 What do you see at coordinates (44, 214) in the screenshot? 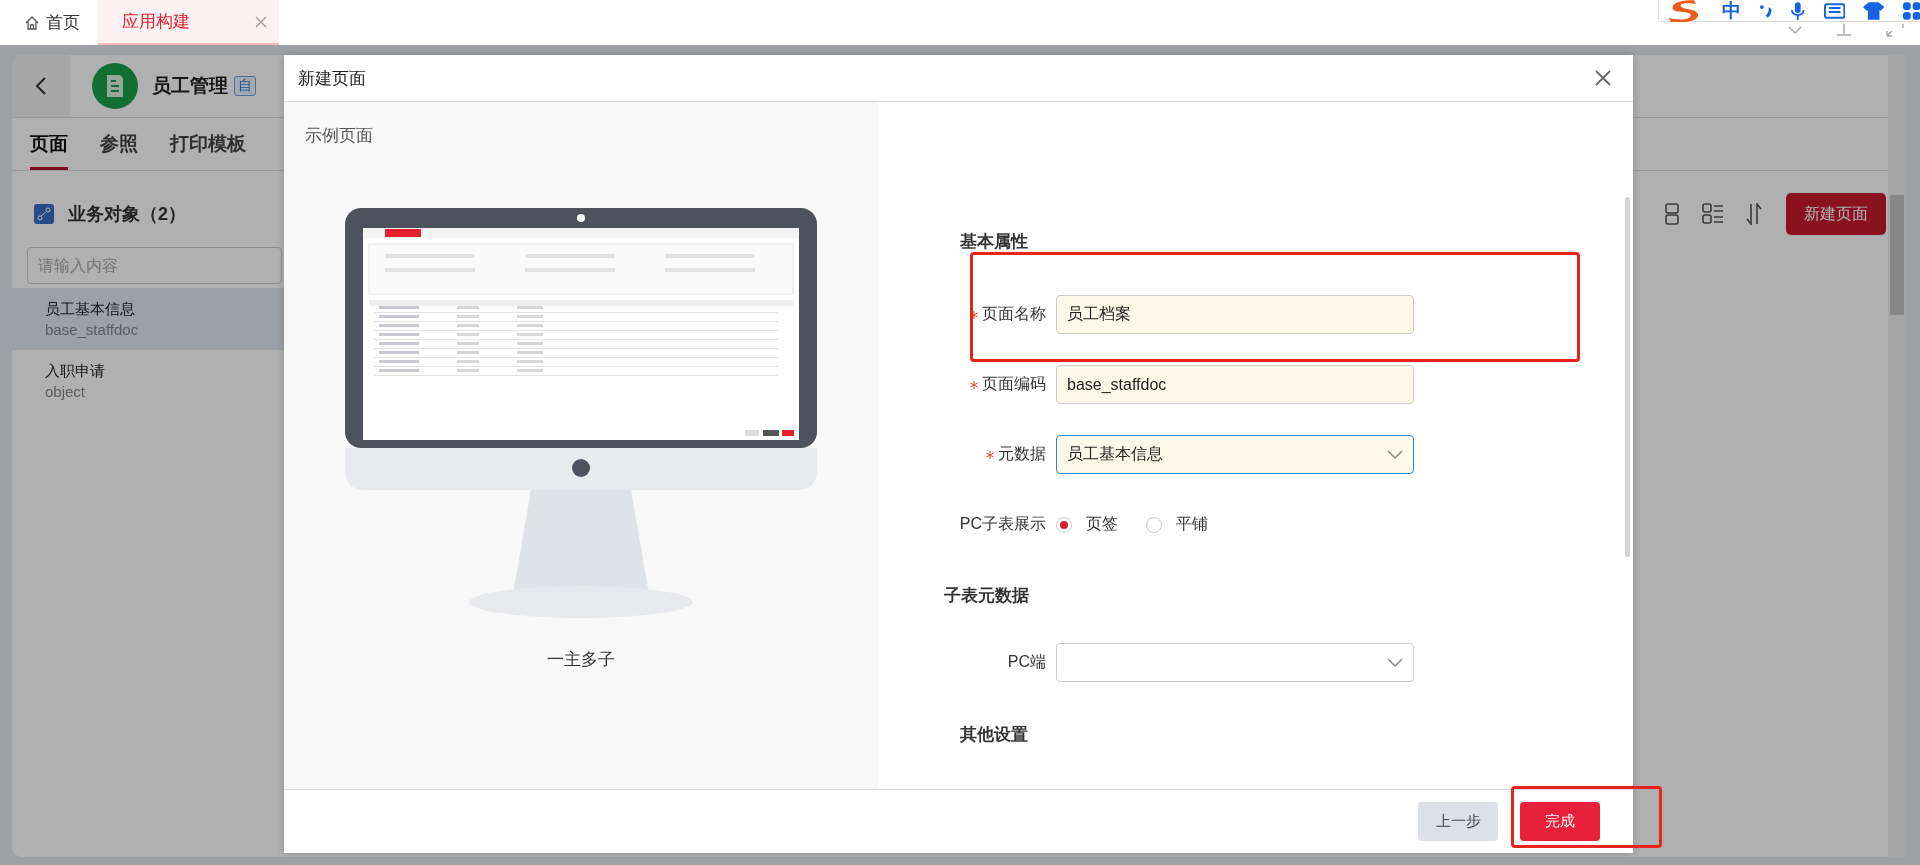
I see `flow-icon` at bounding box center [44, 214].